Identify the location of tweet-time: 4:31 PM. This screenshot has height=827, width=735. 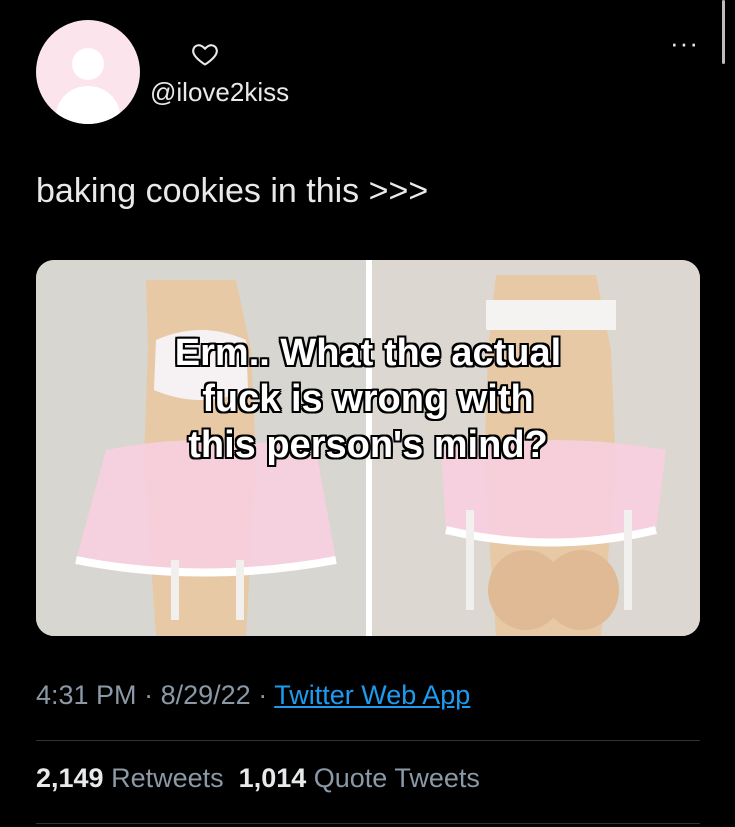
(86, 695).